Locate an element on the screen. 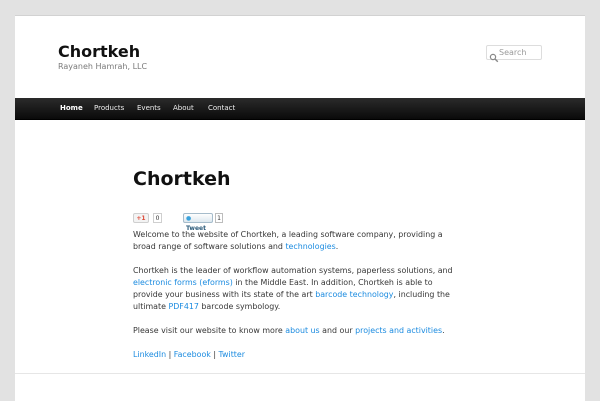  linkedin-link: LinkedIn is located at coordinates (149, 354).